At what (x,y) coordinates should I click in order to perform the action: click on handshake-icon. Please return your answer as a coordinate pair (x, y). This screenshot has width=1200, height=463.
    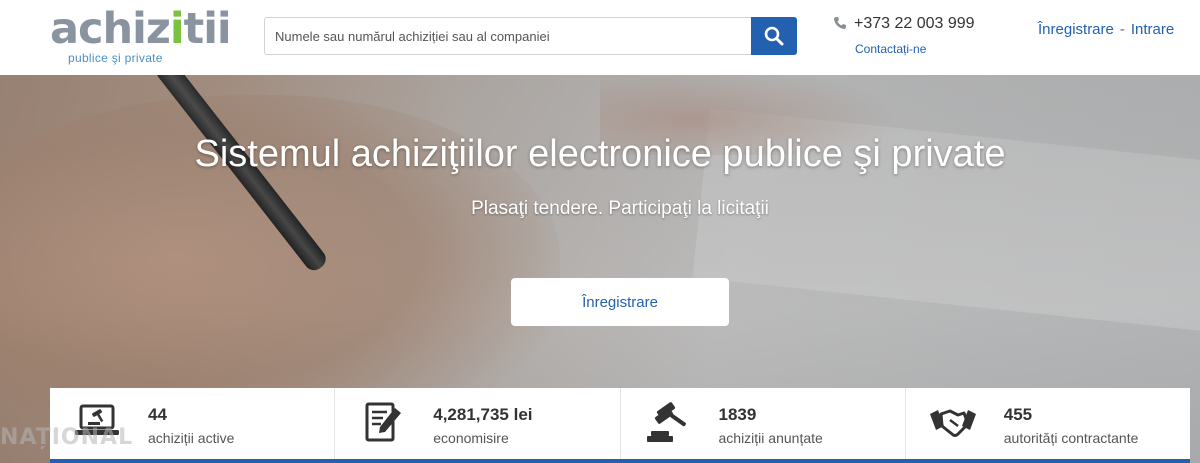
    Looking at the image, I should click on (952, 423).